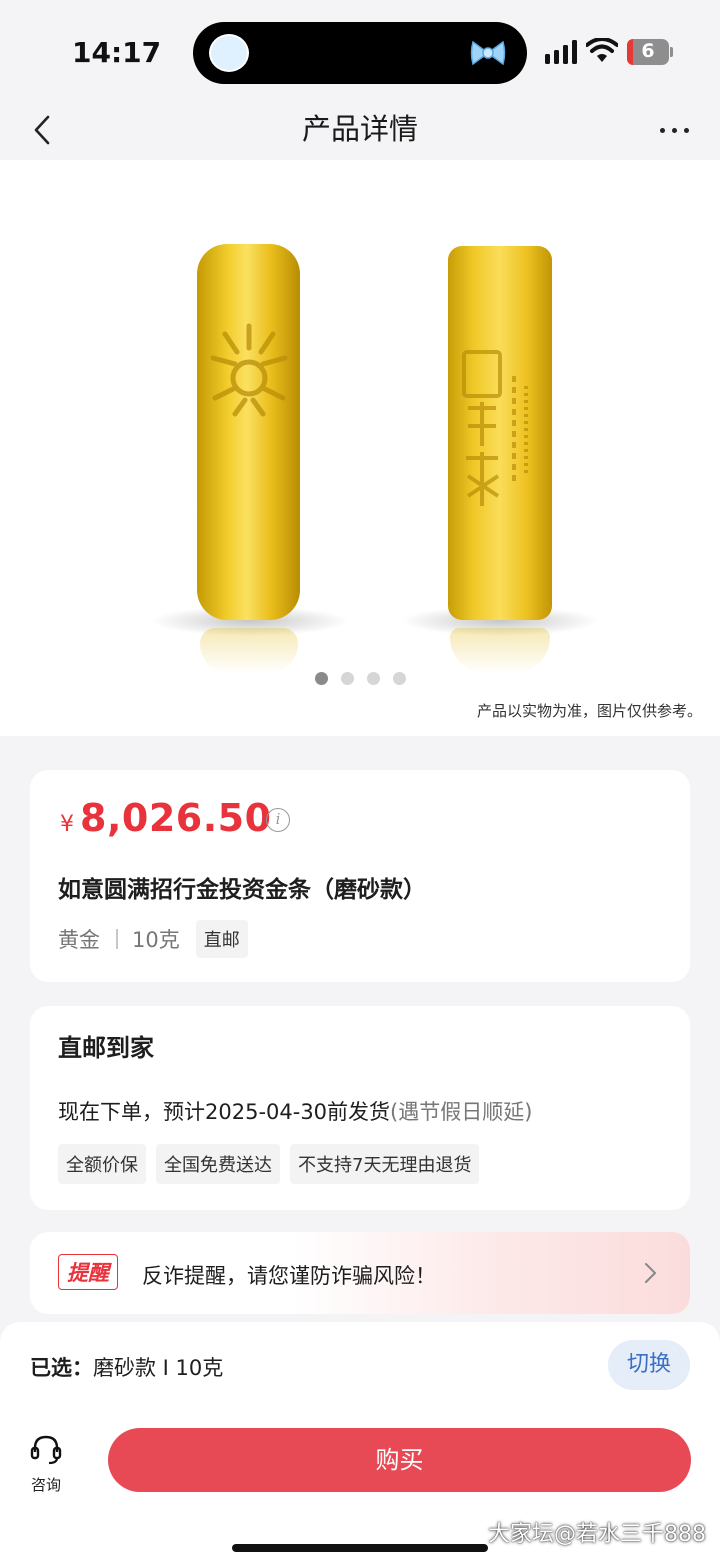 The height and width of the screenshot is (1564, 720). What do you see at coordinates (249, 370) in the screenshot?
I see `logo-engraving-icon` at bounding box center [249, 370].